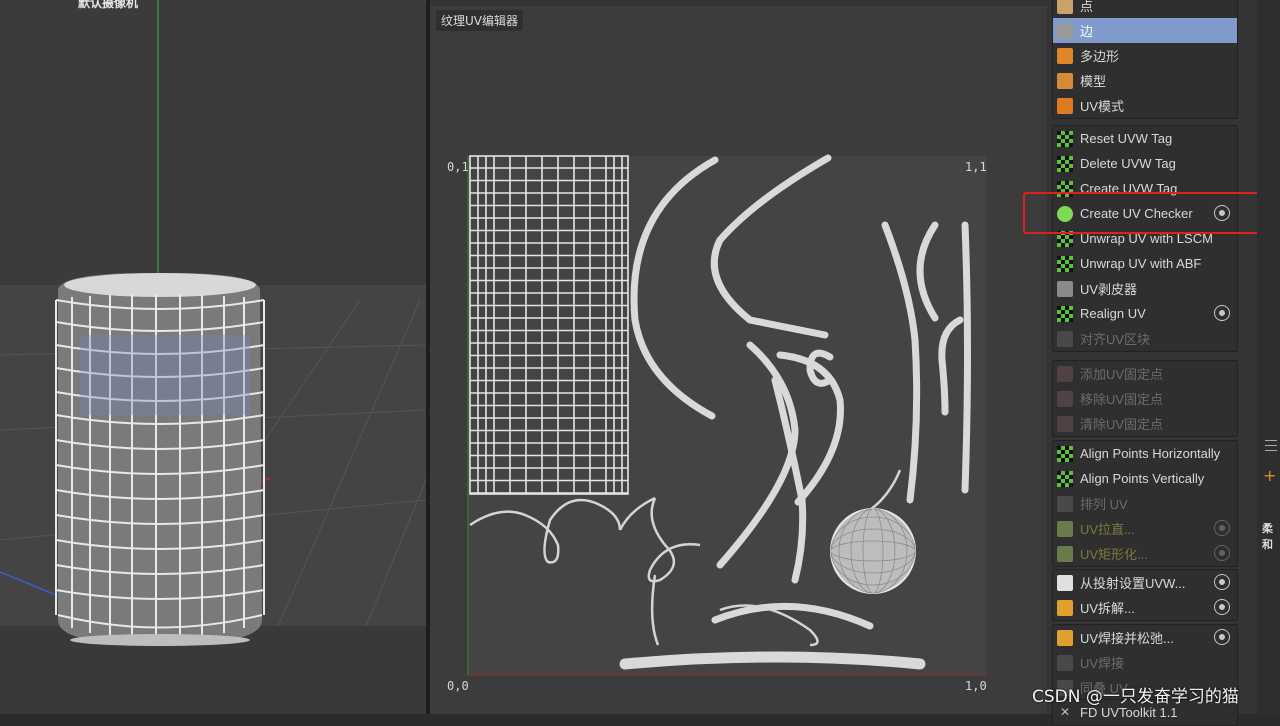  Describe the element at coordinates (1147, 213) in the screenshot. I see `highlight-box` at that location.